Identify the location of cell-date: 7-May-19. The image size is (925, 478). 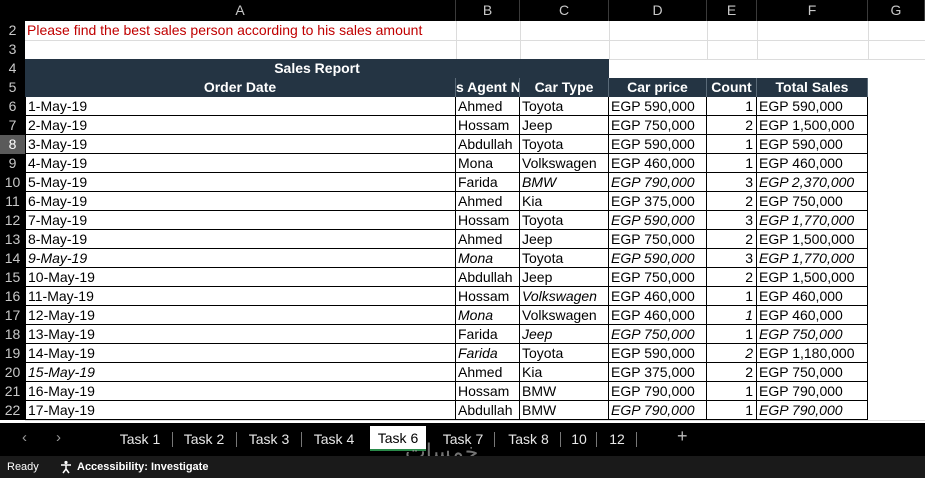
(240, 220).